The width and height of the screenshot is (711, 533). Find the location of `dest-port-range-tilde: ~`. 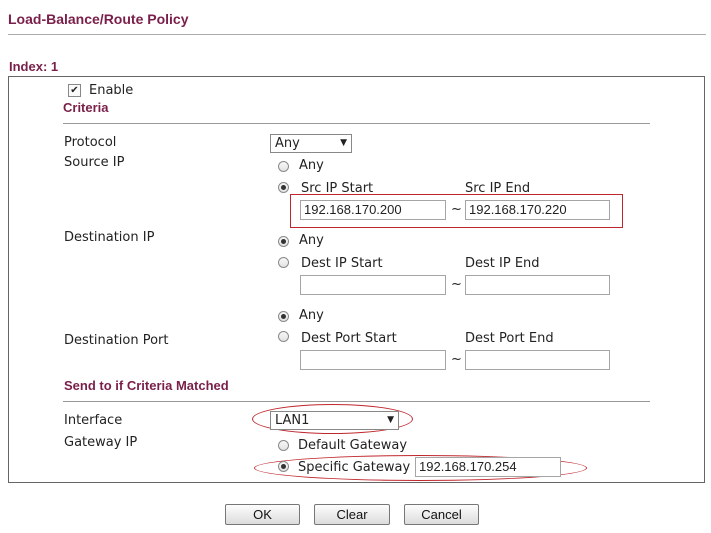

dest-port-range-tilde: ~ is located at coordinates (456, 359).